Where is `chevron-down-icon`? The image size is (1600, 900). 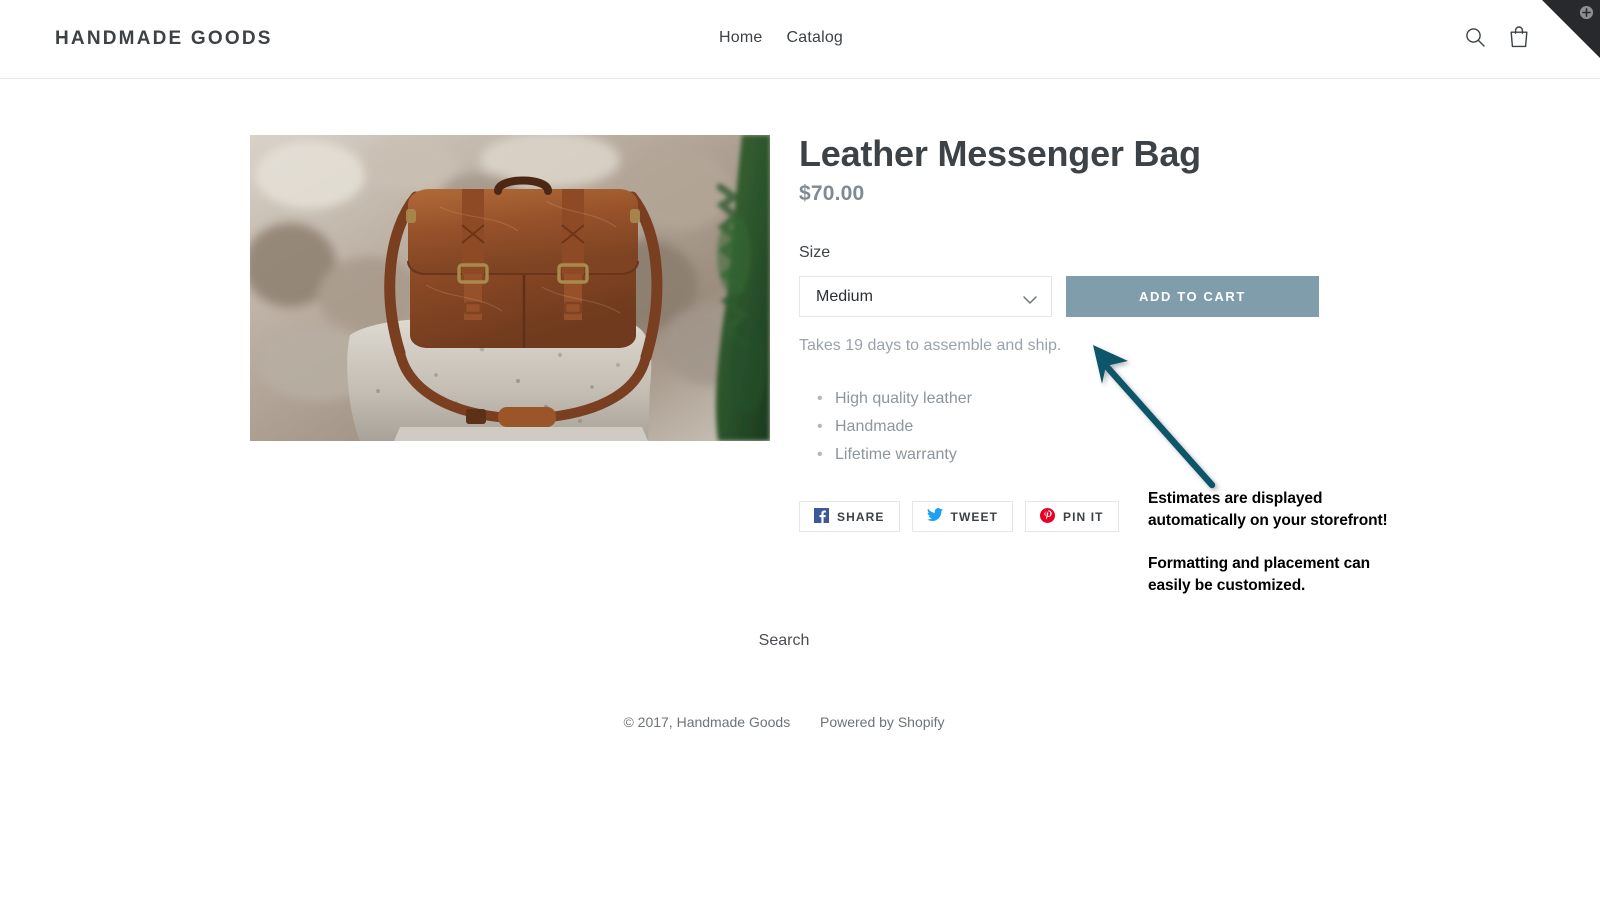 chevron-down-icon is located at coordinates (1030, 301).